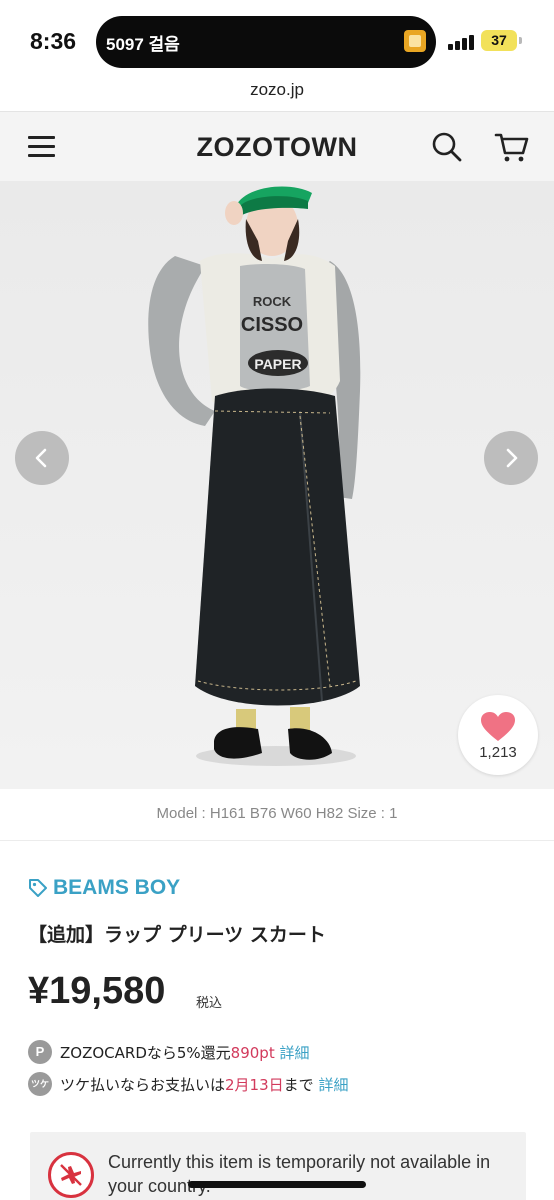  I want to click on previous-image-button, so click(42, 458).